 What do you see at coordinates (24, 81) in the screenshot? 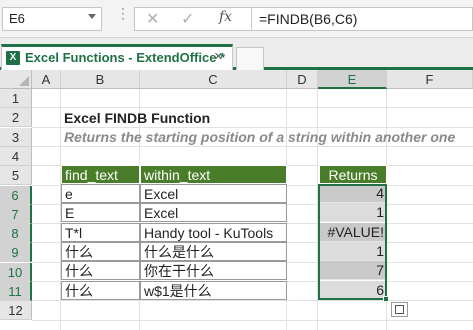
I see `select-all-icon` at bounding box center [24, 81].